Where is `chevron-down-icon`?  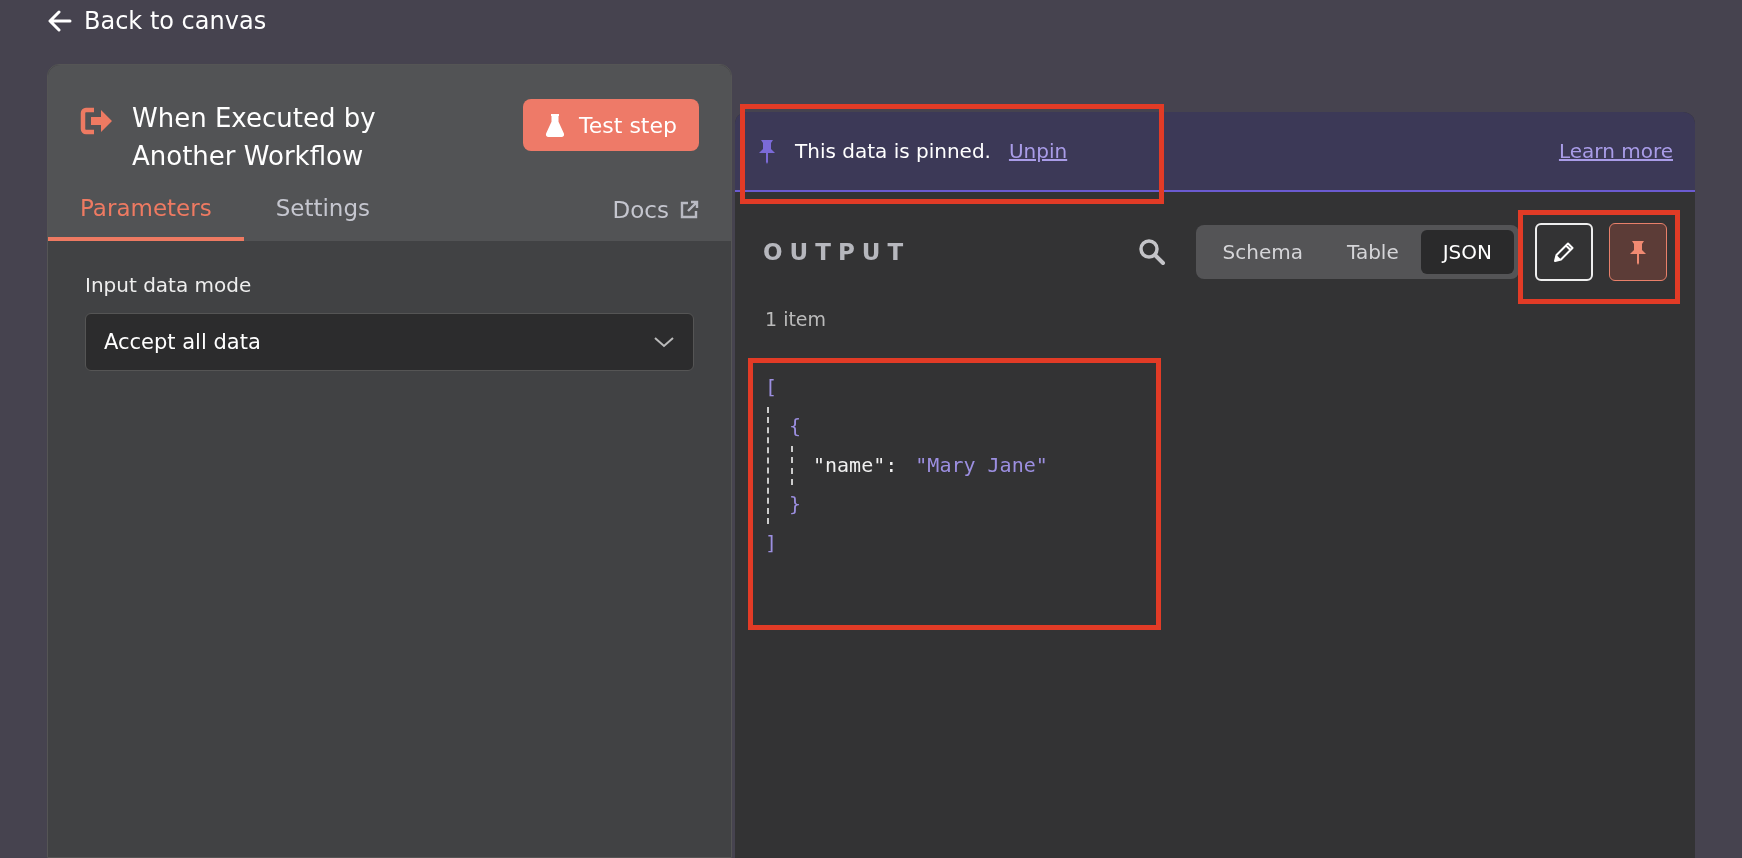 chevron-down-icon is located at coordinates (664, 342).